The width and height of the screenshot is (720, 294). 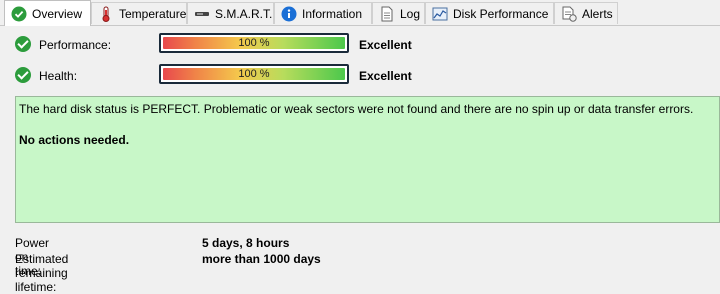 I want to click on thermometer-icon, so click(x=106, y=14).